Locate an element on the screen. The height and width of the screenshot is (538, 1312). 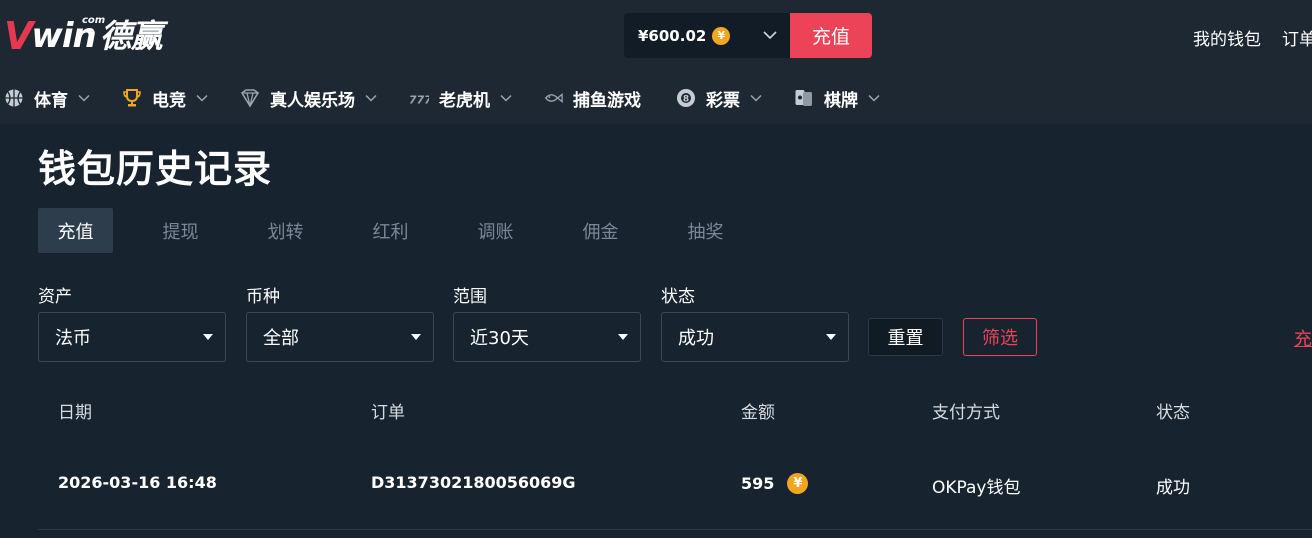
basketball-icon is located at coordinates (14, 98).